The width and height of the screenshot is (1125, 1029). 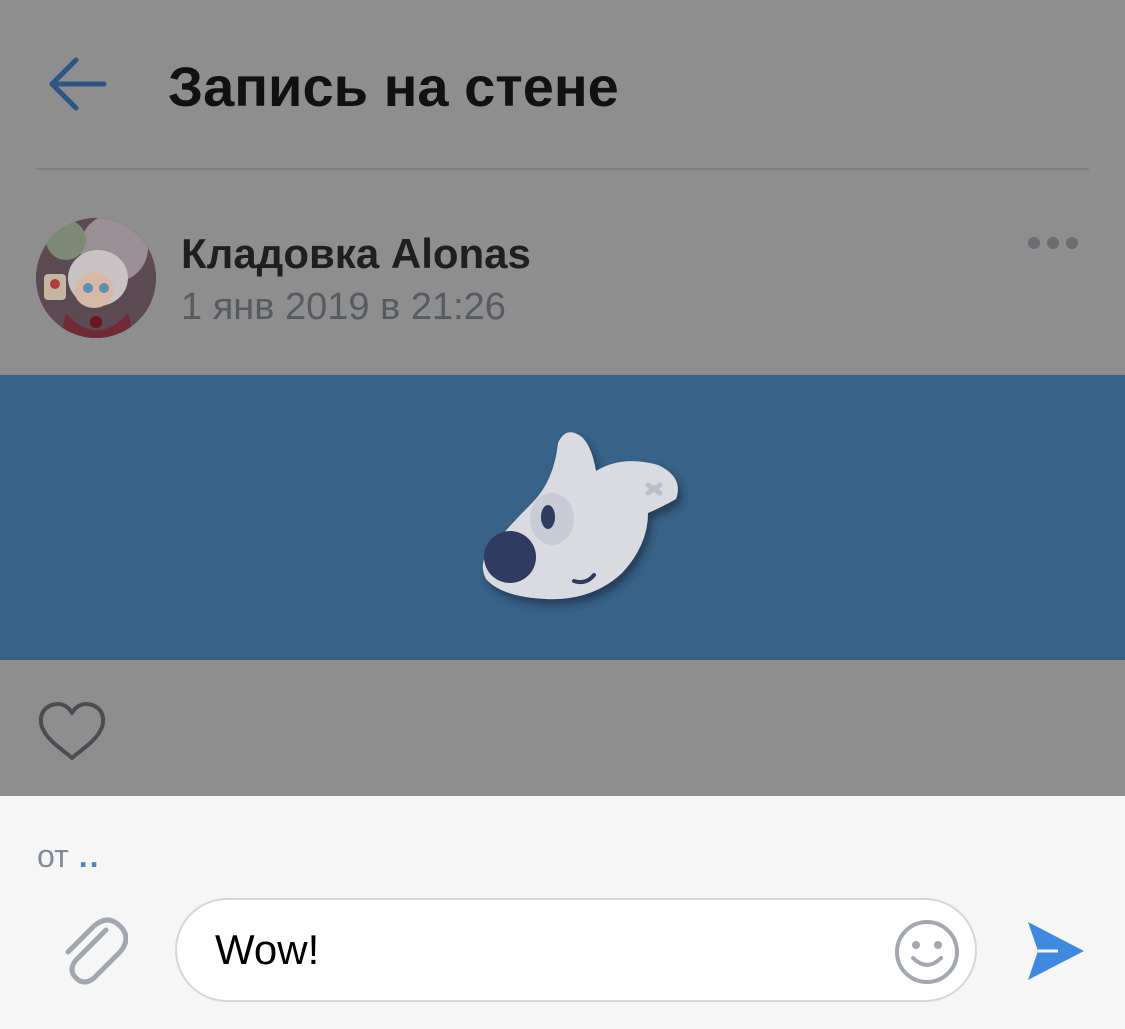 What do you see at coordinates (393, 86) in the screenshot?
I see `page-title: Запись на стене` at bounding box center [393, 86].